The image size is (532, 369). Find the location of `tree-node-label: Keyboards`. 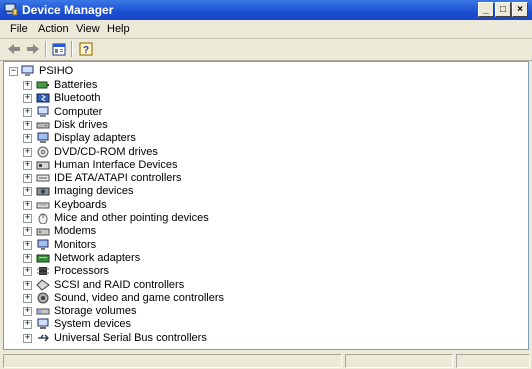

tree-node-label: Keyboards is located at coordinates (80, 204).